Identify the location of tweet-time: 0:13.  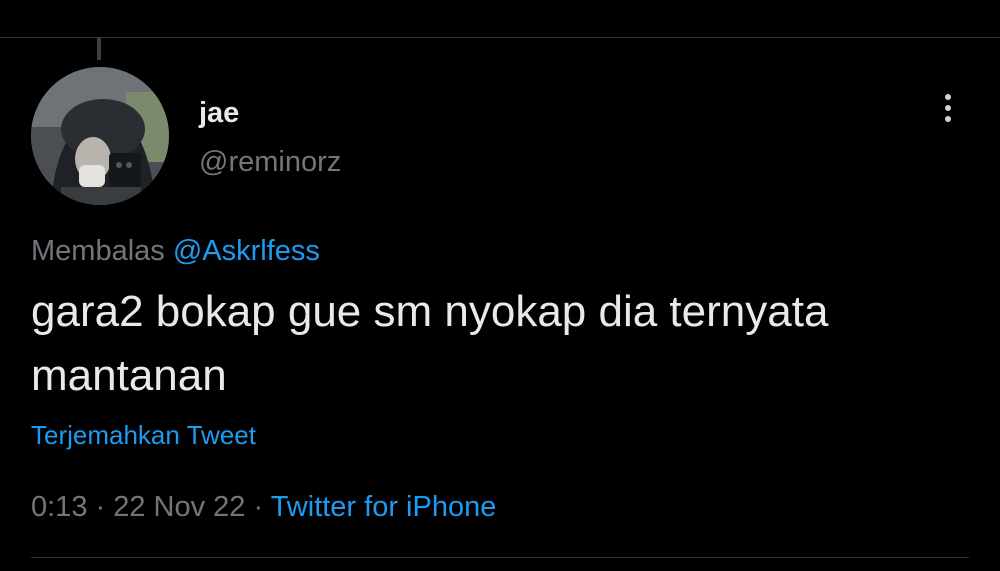
(59, 507).